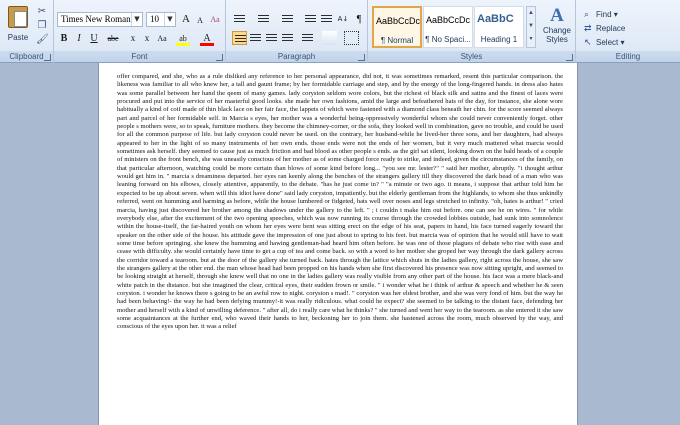 The image size is (680, 425). What do you see at coordinates (18, 17) in the screenshot?
I see `paste-icon` at bounding box center [18, 17].